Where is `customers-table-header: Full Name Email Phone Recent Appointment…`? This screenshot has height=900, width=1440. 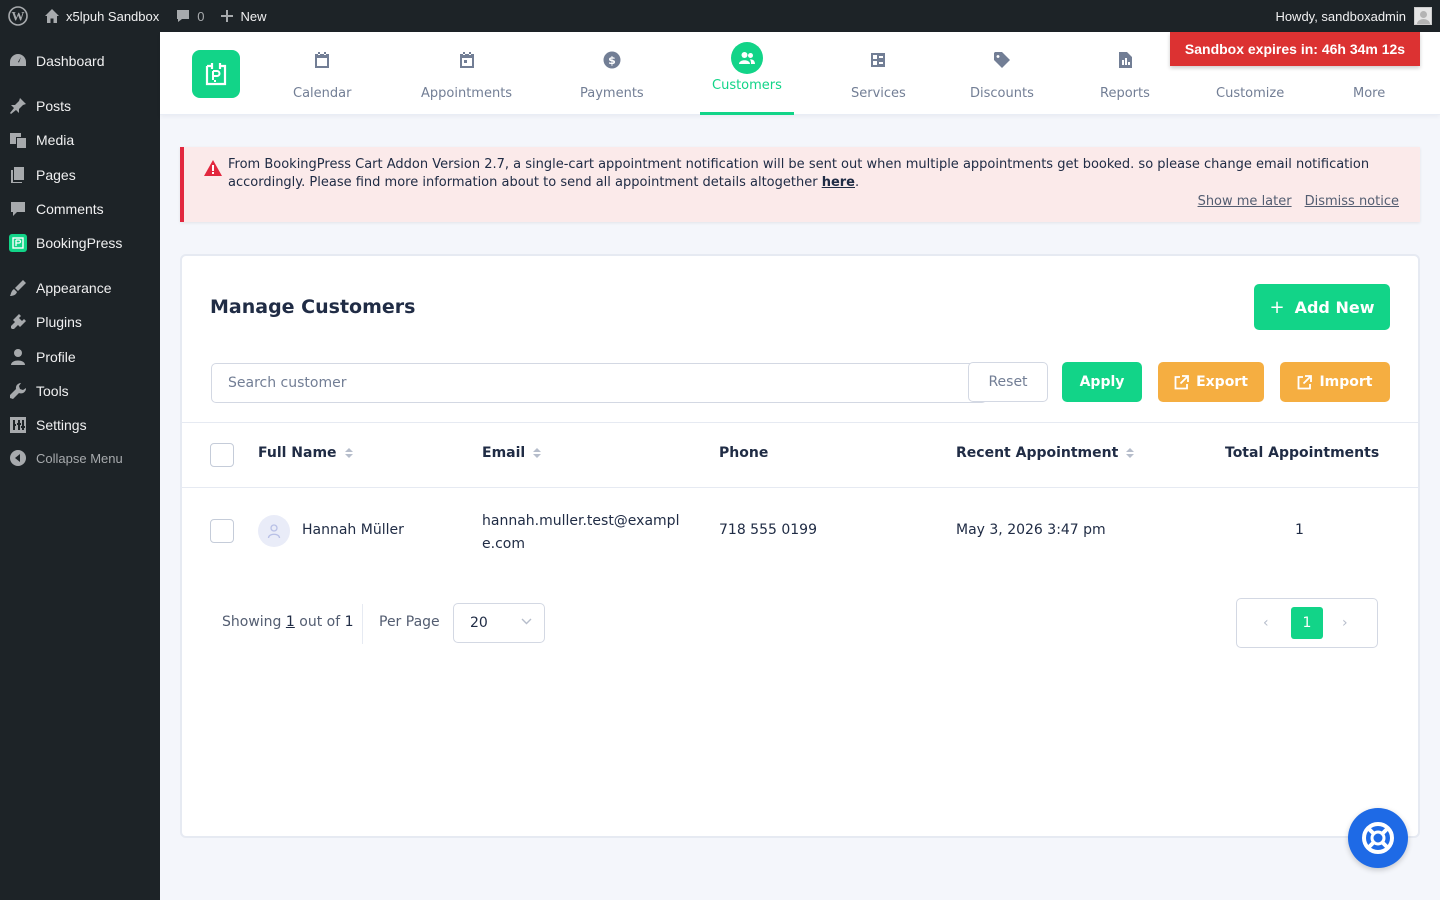
customers-table-header: Full Name Email Phone Recent Appointment… is located at coordinates (800, 455).